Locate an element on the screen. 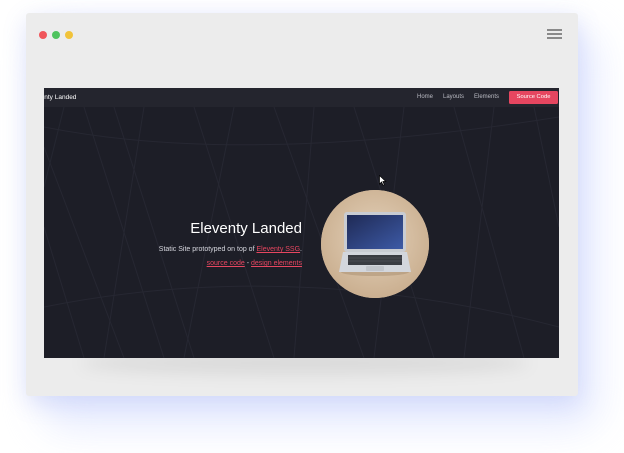  hero-description-period: . is located at coordinates (301, 249).